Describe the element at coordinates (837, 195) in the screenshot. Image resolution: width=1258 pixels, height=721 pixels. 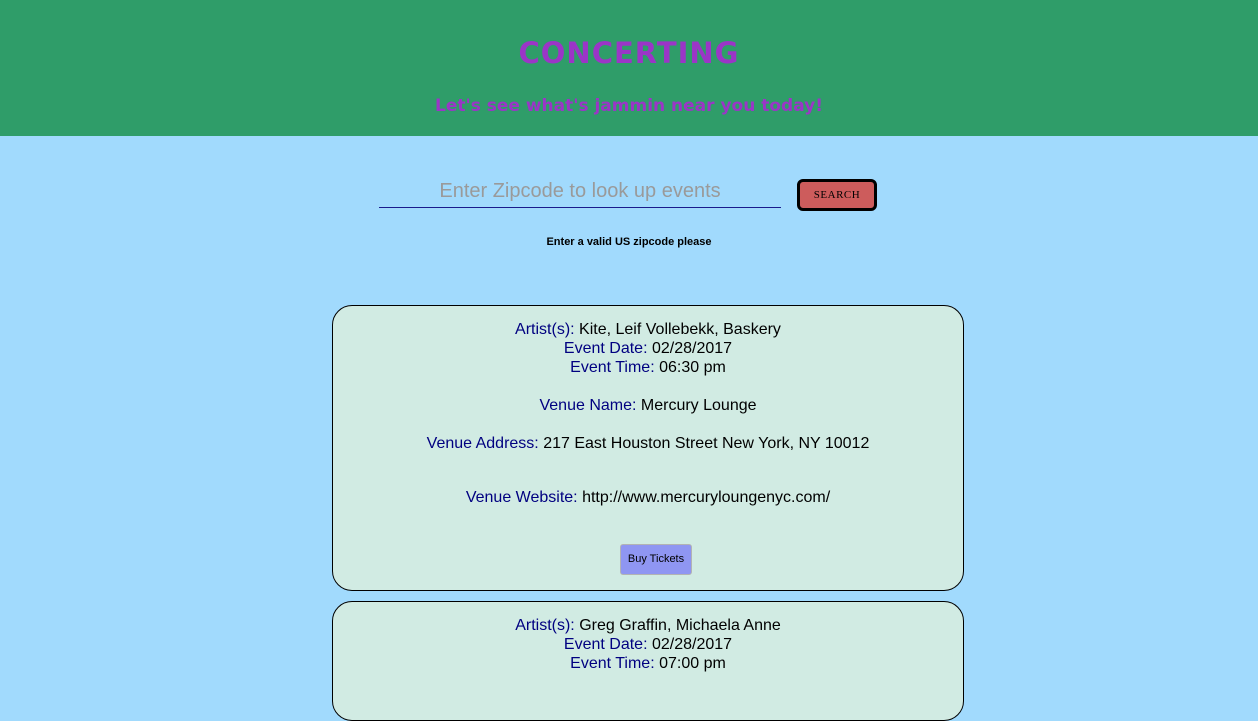
I see `search-button: SEARCH` at that location.